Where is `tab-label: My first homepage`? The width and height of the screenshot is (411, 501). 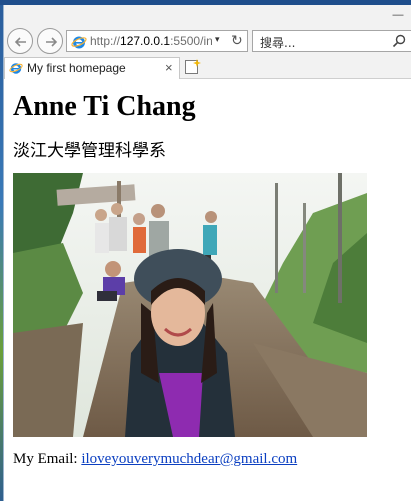 tab-label: My first homepage is located at coordinates (76, 68).